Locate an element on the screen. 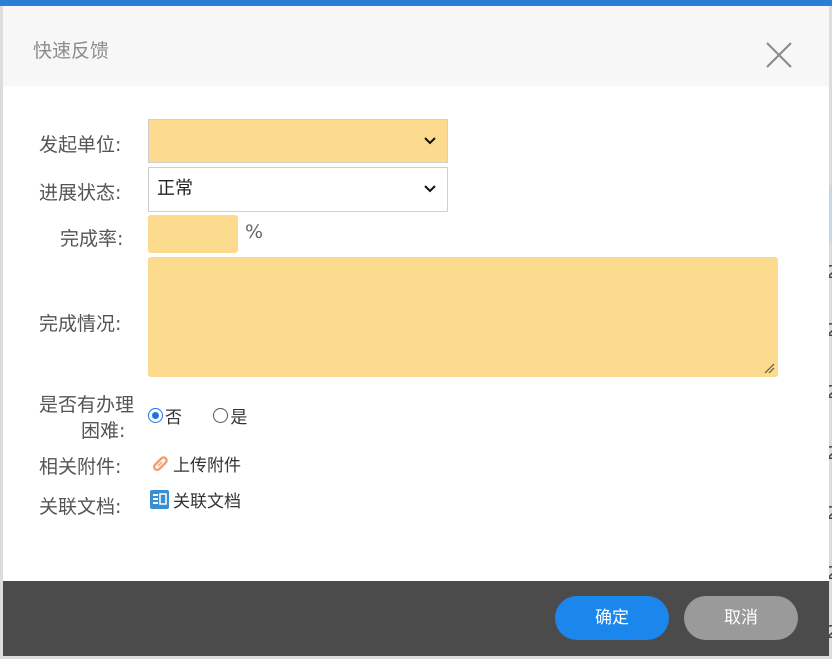  percent-unit: % is located at coordinates (254, 232).